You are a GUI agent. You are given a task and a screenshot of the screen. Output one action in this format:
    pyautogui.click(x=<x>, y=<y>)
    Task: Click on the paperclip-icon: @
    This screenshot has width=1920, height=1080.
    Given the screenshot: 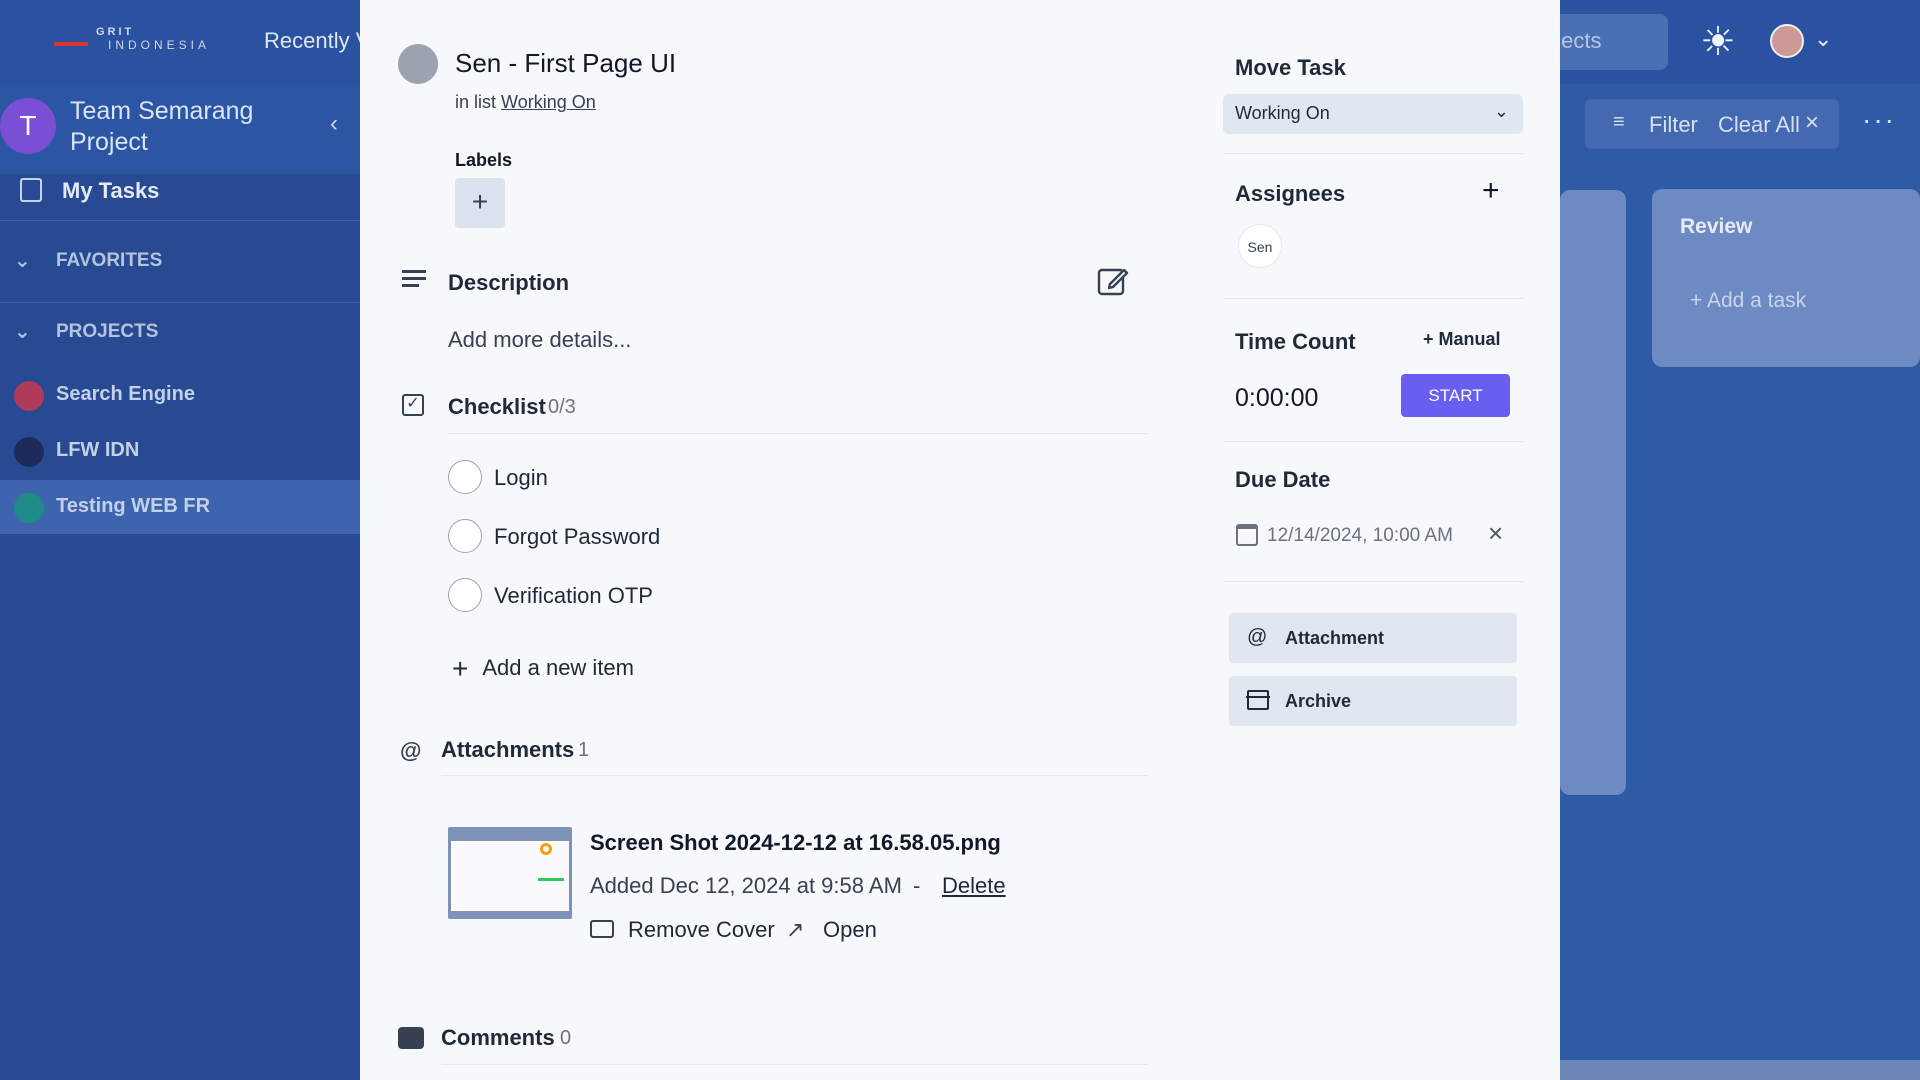 What is the action you would take?
    pyautogui.click(x=1257, y=637)
    